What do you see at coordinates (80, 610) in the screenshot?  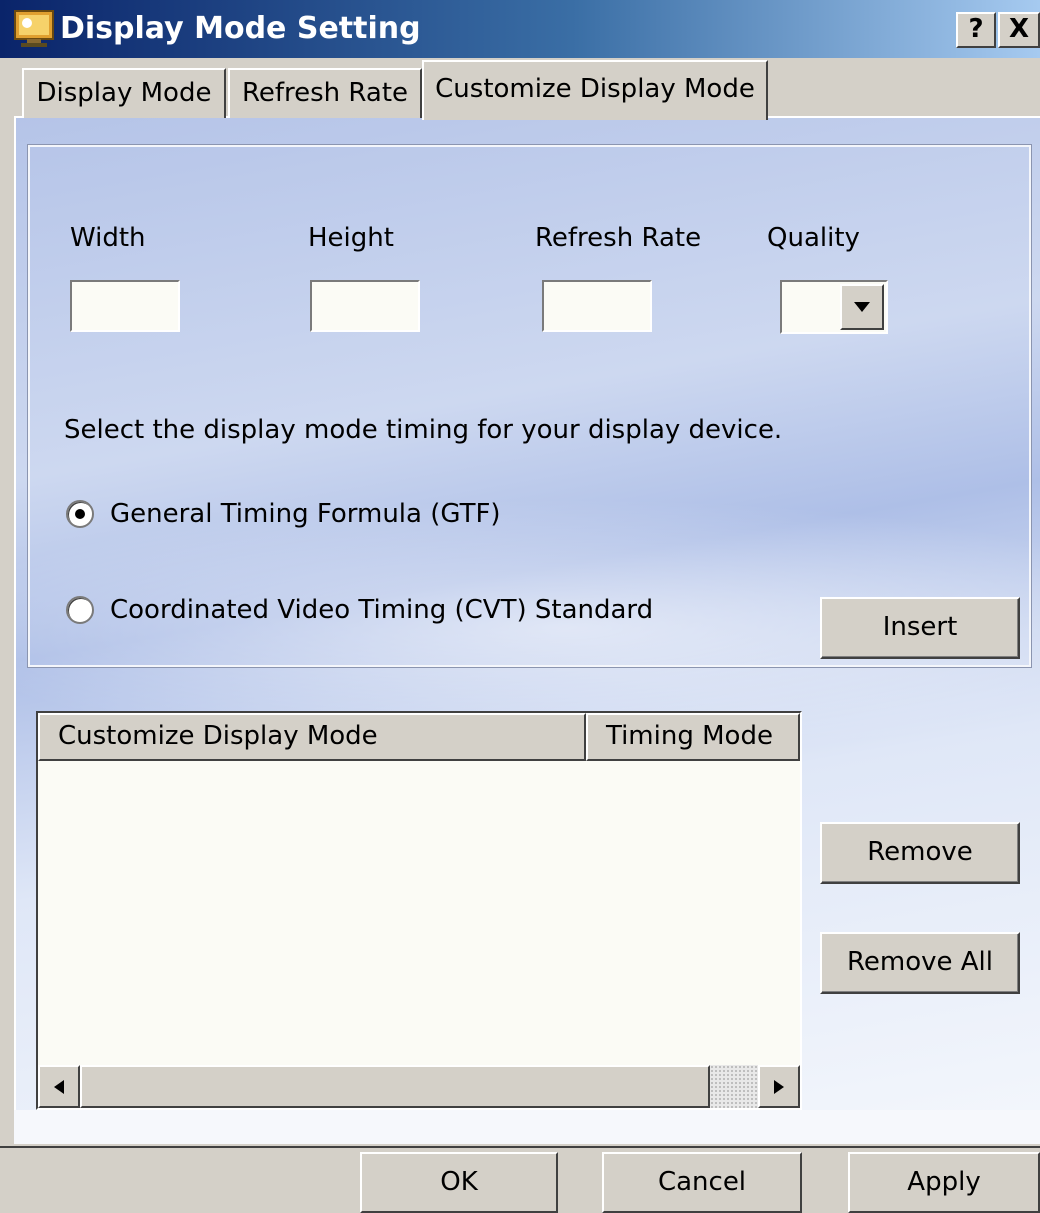 I see `radio-cvt` at bounding box center [80, 610].